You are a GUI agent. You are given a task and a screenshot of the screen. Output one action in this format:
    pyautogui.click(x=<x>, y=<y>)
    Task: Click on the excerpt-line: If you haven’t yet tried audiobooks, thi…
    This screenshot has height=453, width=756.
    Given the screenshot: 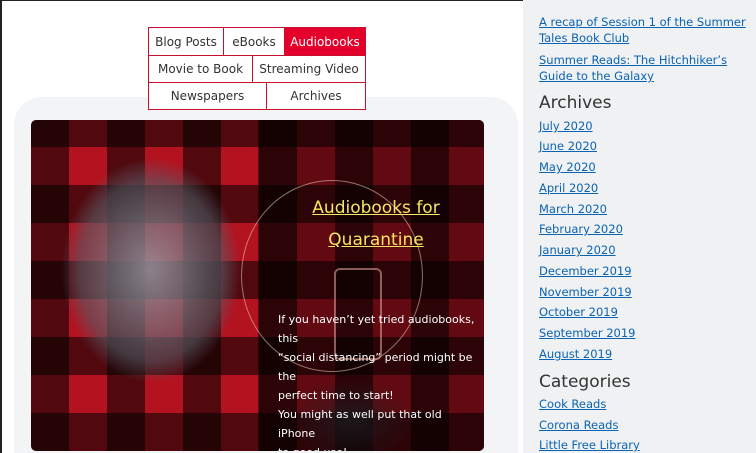 What is the action you would take?
    pyautogui.click(x=376, y=329)
    